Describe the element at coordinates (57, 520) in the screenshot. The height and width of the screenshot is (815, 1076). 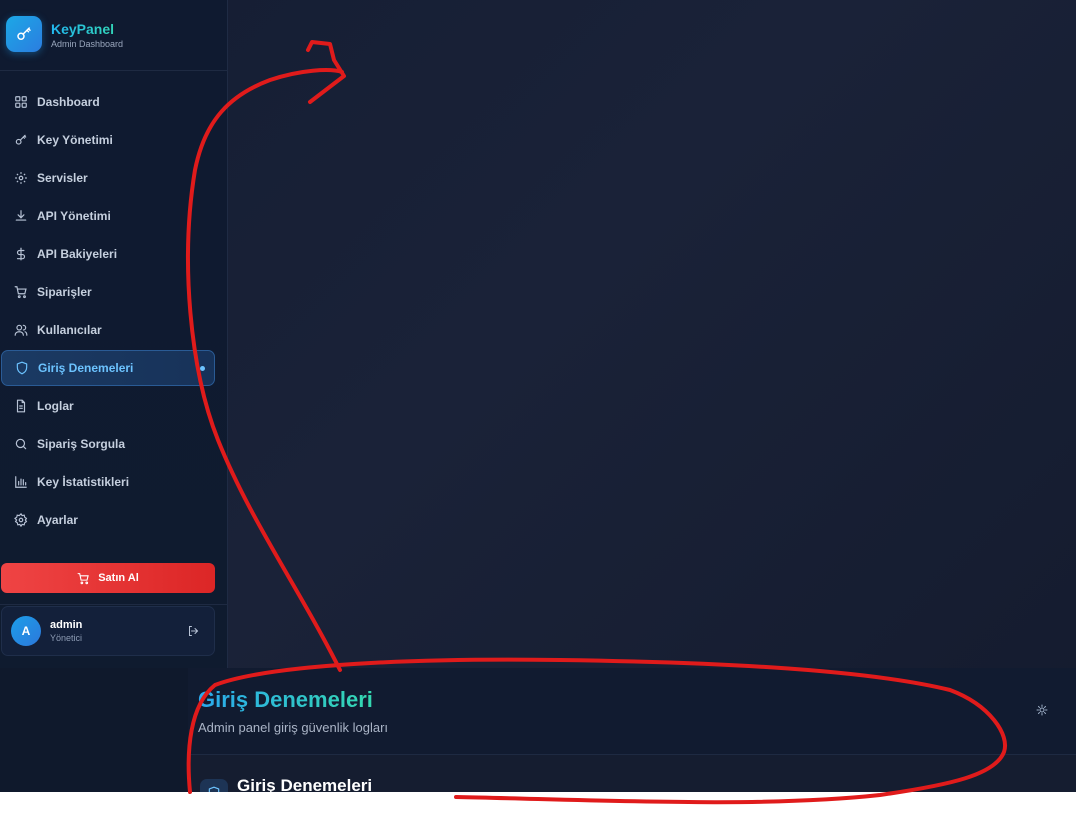
I see `sidebar-item-label: Ayarlar` at that location.